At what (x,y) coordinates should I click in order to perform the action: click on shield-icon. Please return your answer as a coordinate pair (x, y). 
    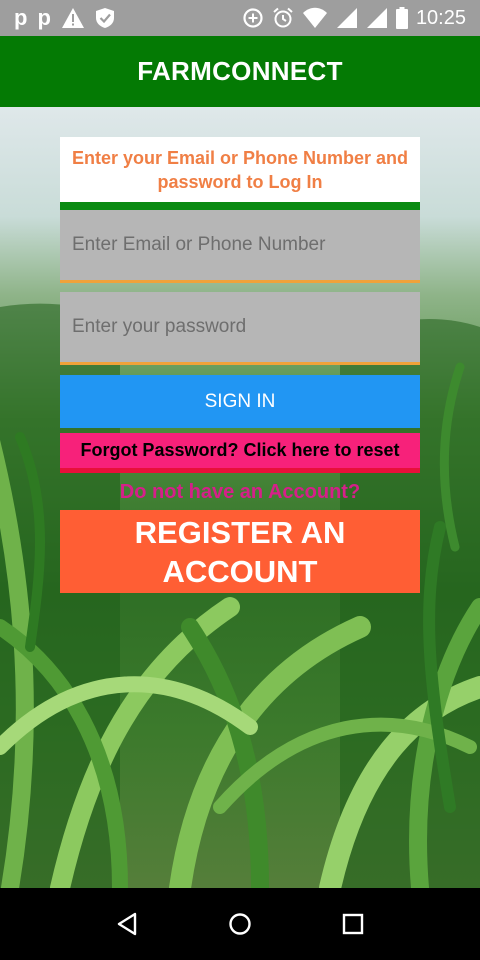
    Looking at the image, I should click on (104, 18).